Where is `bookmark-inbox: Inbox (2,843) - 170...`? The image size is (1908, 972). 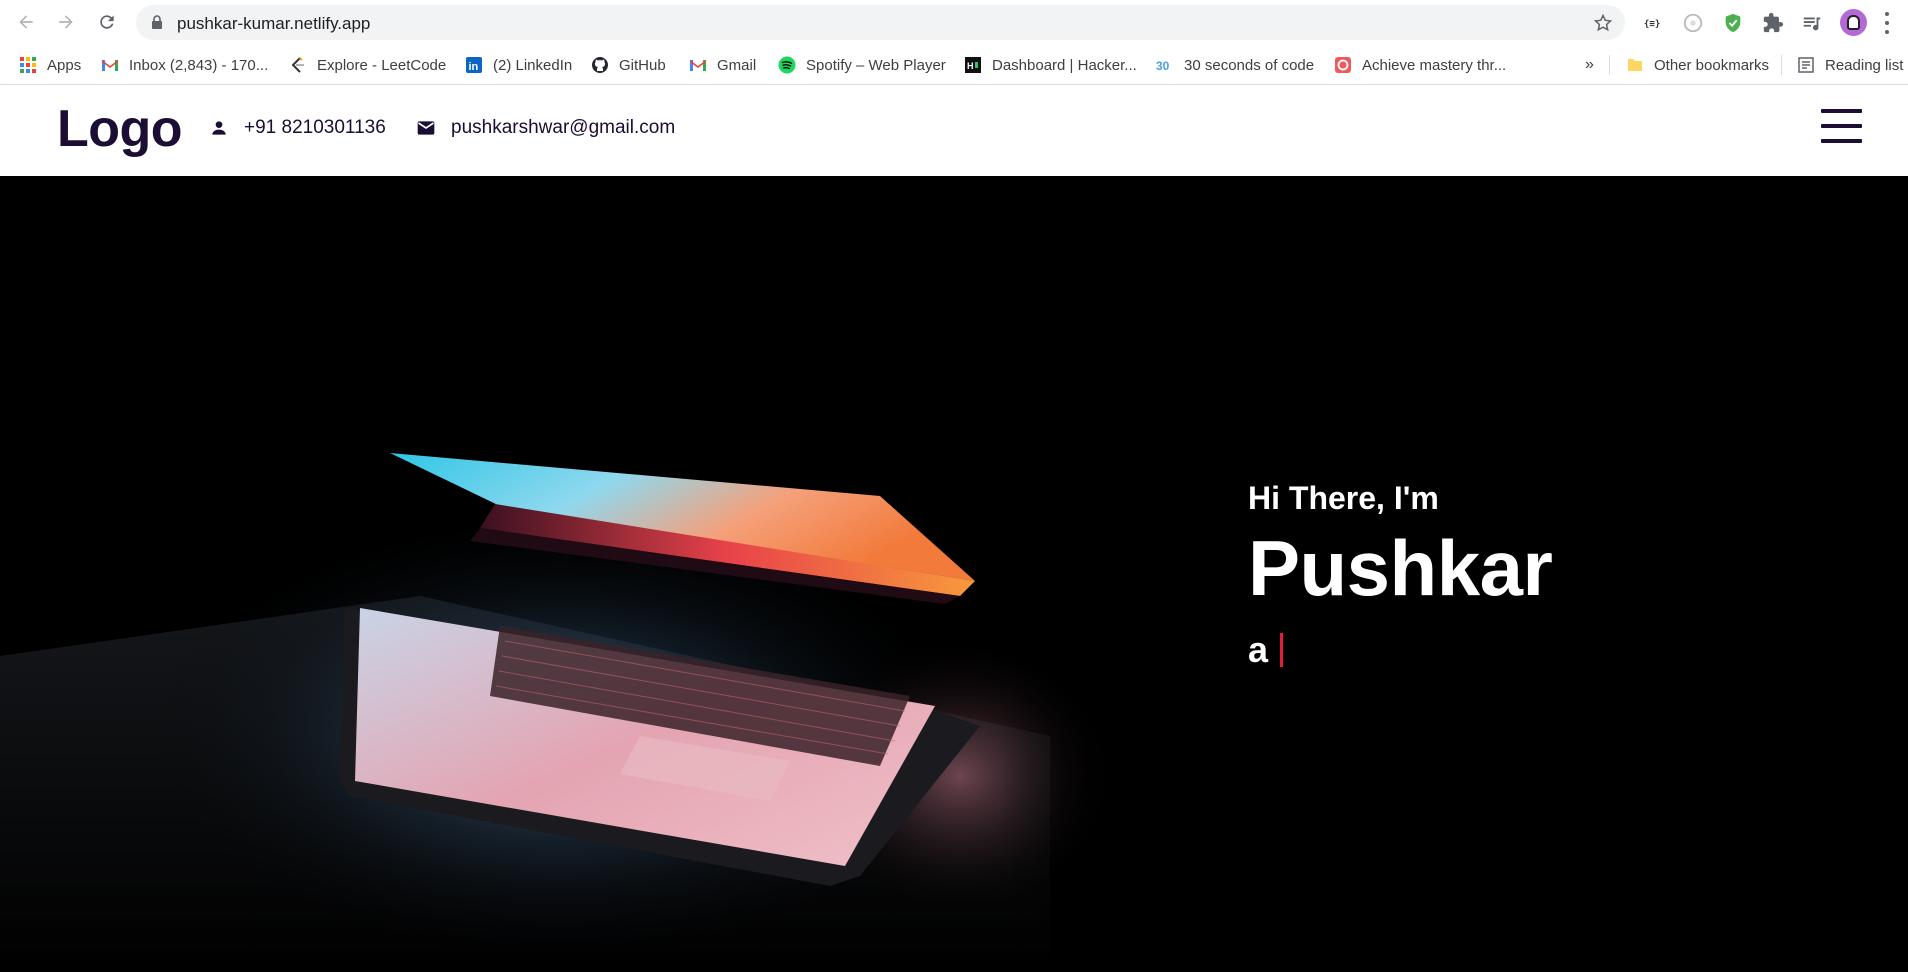 bookmark-inbox: Inbox (2,843) - 170... is located at coordinates (184, 65).